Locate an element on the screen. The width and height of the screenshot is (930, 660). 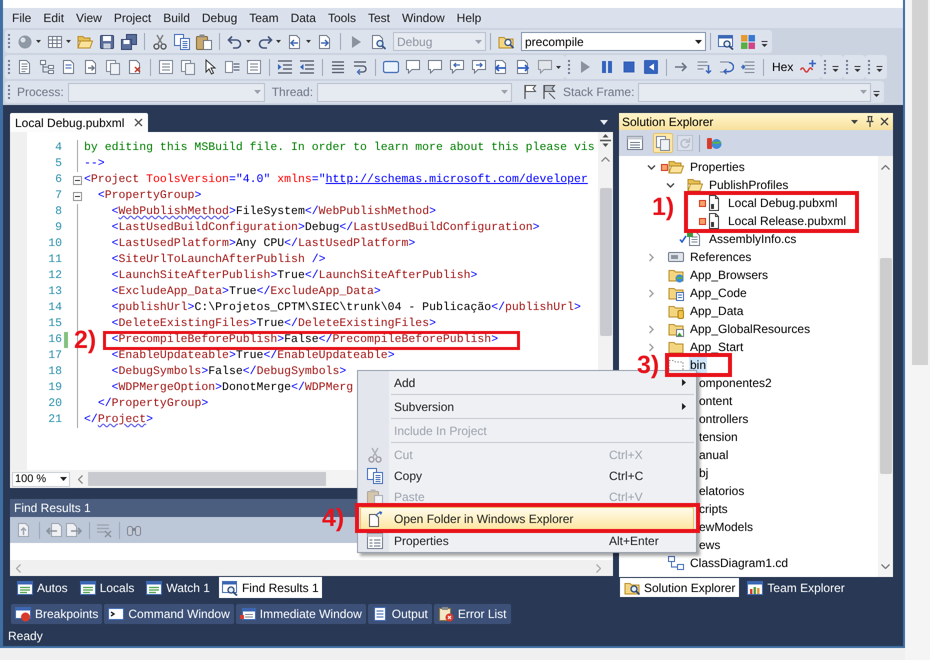
link: http://schemas.microsoft.com/developer is located at coordinates (457, 179).